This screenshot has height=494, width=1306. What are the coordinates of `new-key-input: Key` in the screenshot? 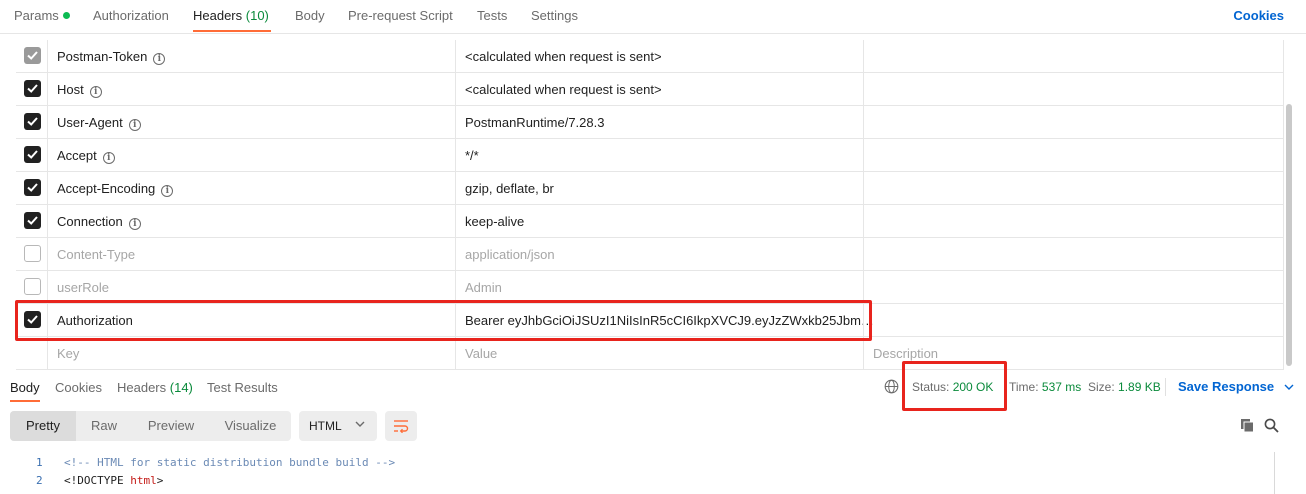 It's located at (68, 353).